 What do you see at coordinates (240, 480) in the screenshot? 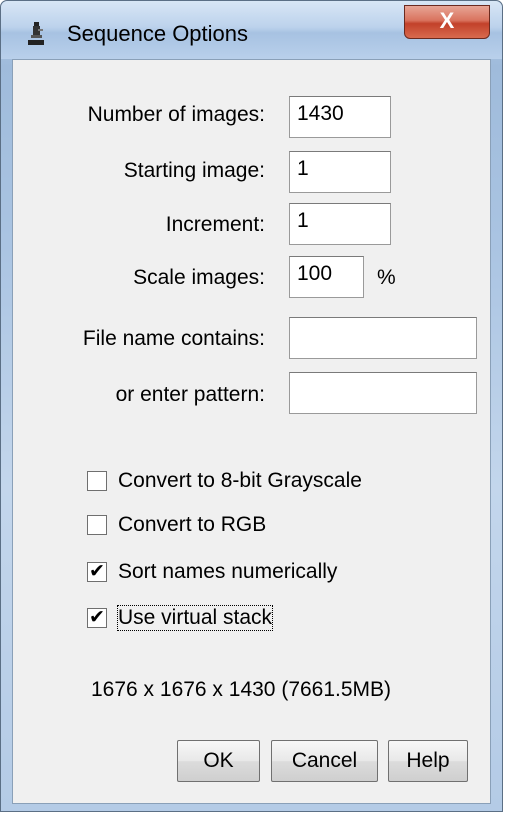
I see `convert-8bit-label: Convert to 8-bit Grayscale` at bounding box center [240, 480].